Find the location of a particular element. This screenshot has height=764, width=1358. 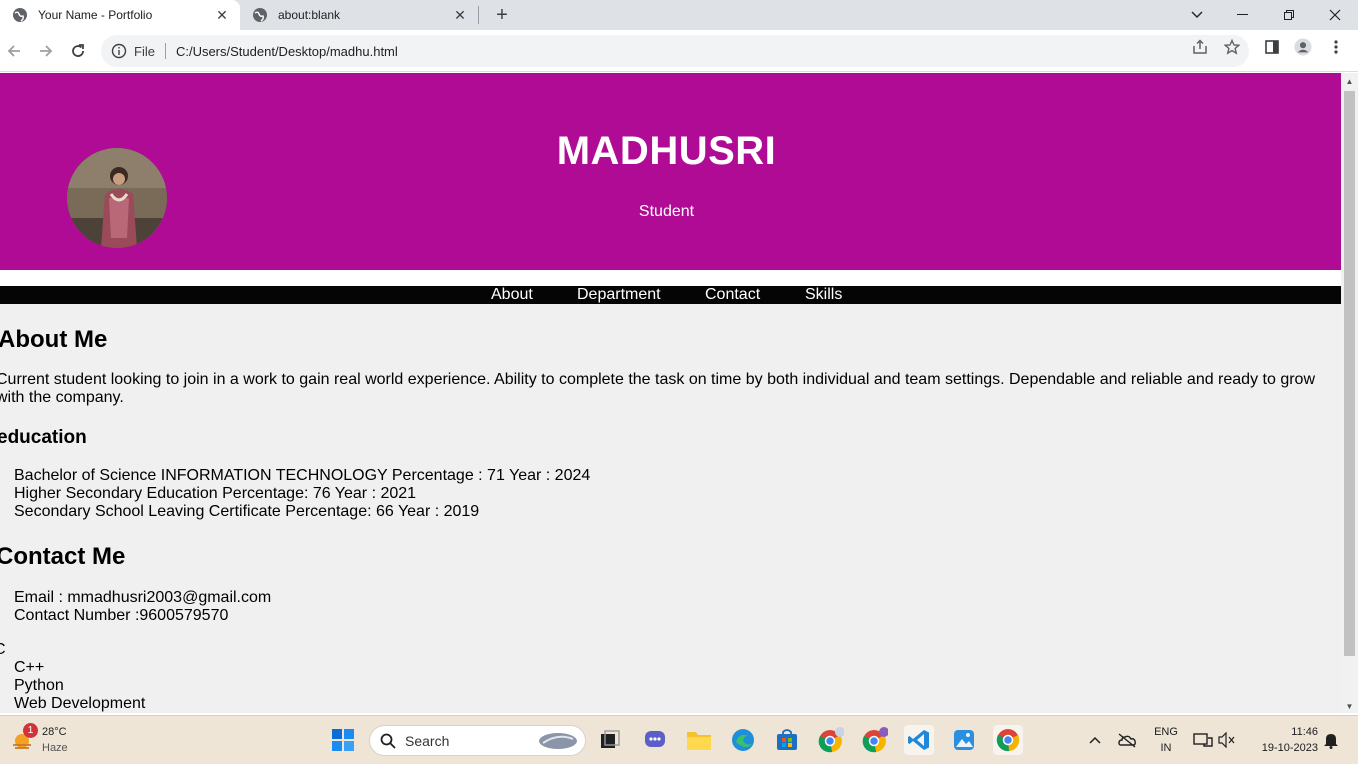

chat-icon is located at coordinates (655, 740).